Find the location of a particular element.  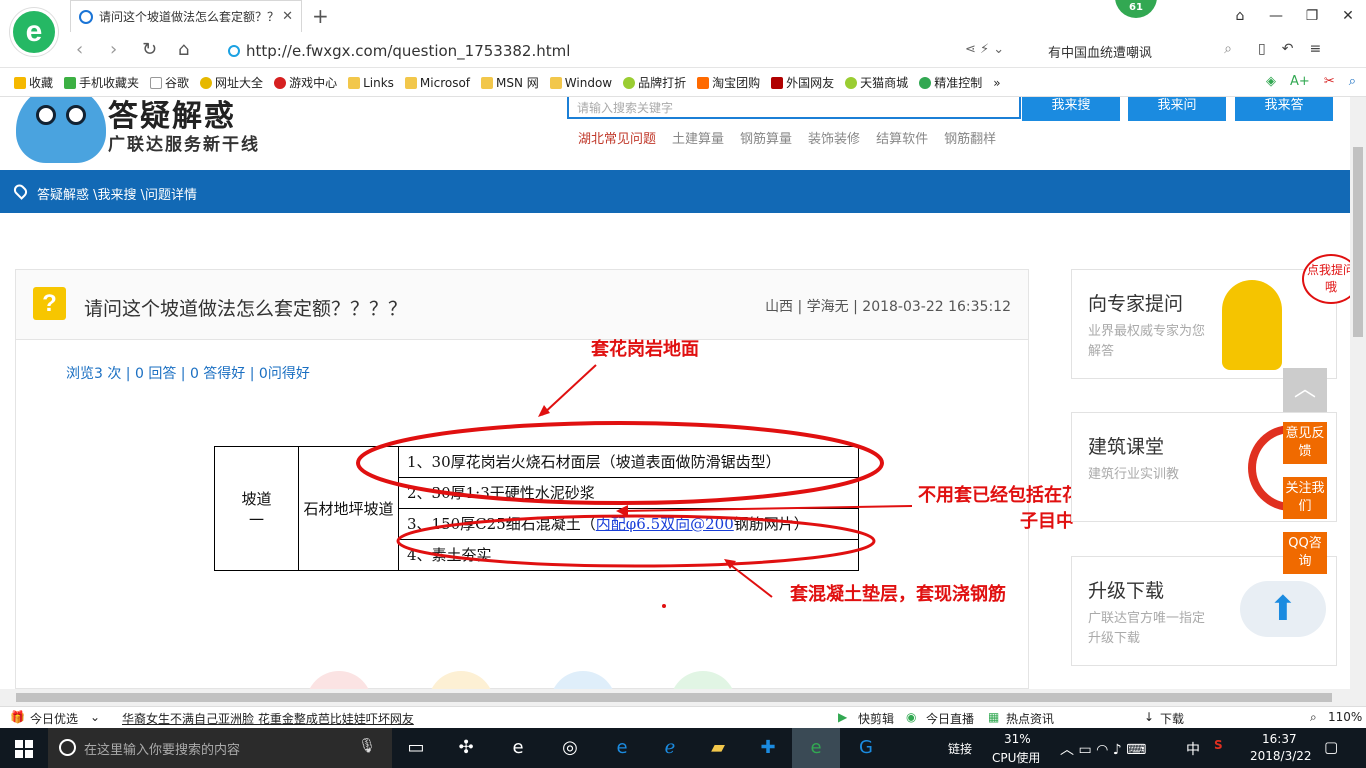

bookmark-item: 品牌打折 is located at coordinates (654, 82).